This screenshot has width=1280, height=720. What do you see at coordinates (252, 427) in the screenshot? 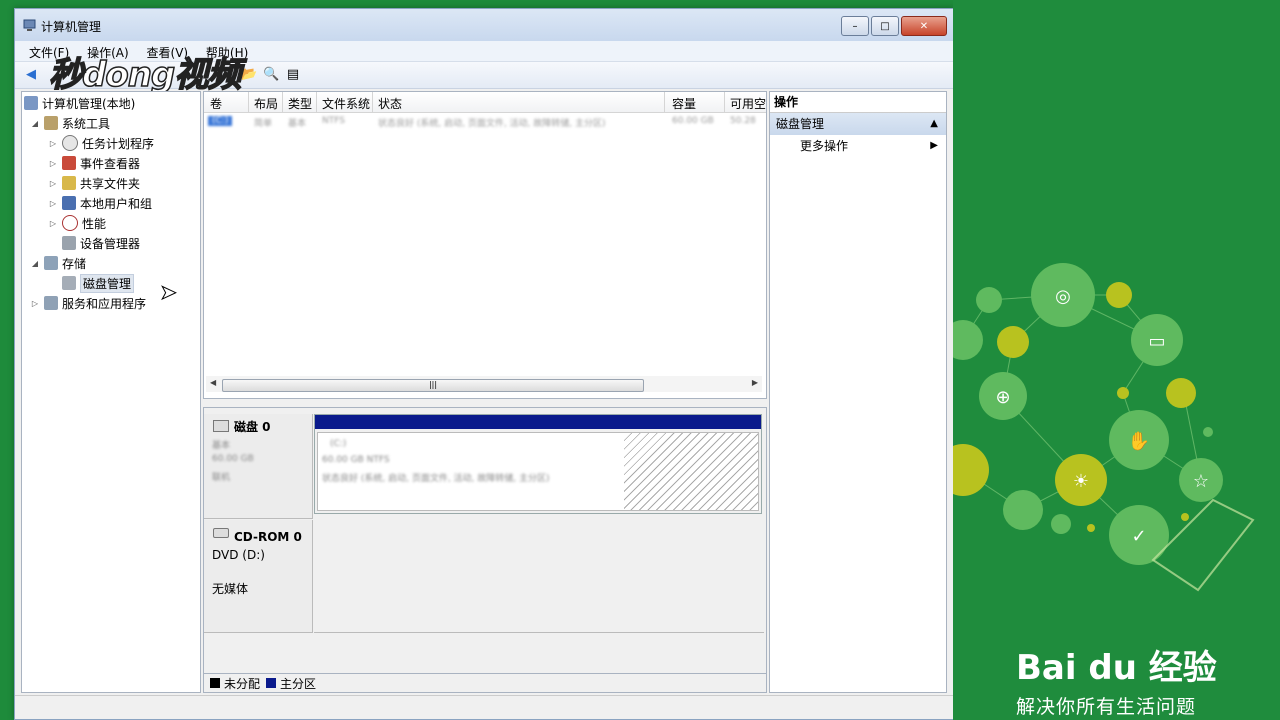
I see `disk0-title: 磁盘 0` at bounding box center [252, 427].